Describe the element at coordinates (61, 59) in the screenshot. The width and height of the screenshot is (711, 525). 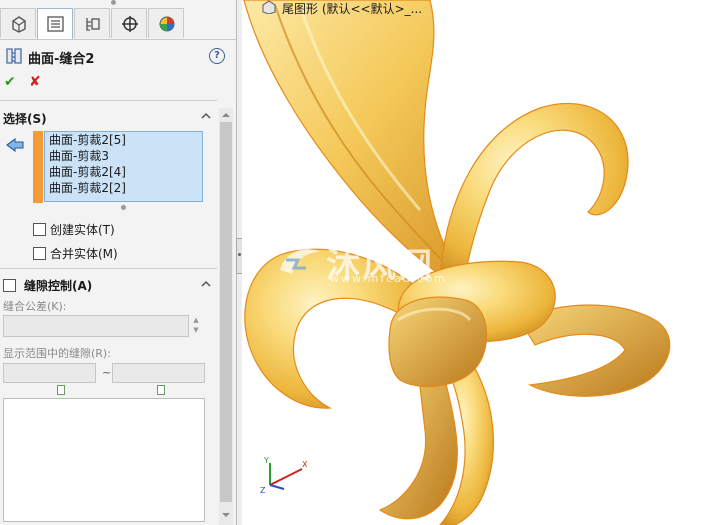
I see `page-title: 曲面-缝合2` at that location.